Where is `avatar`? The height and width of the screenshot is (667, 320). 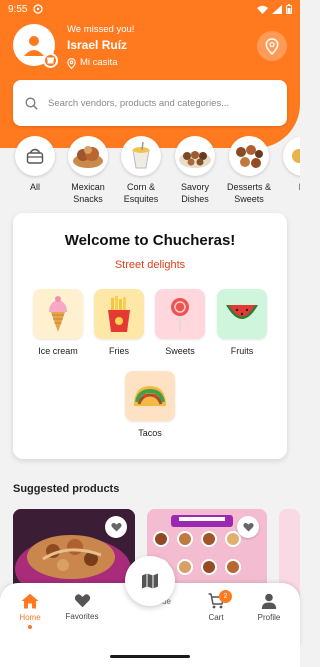
avatar is located at coordinates (35, 46).